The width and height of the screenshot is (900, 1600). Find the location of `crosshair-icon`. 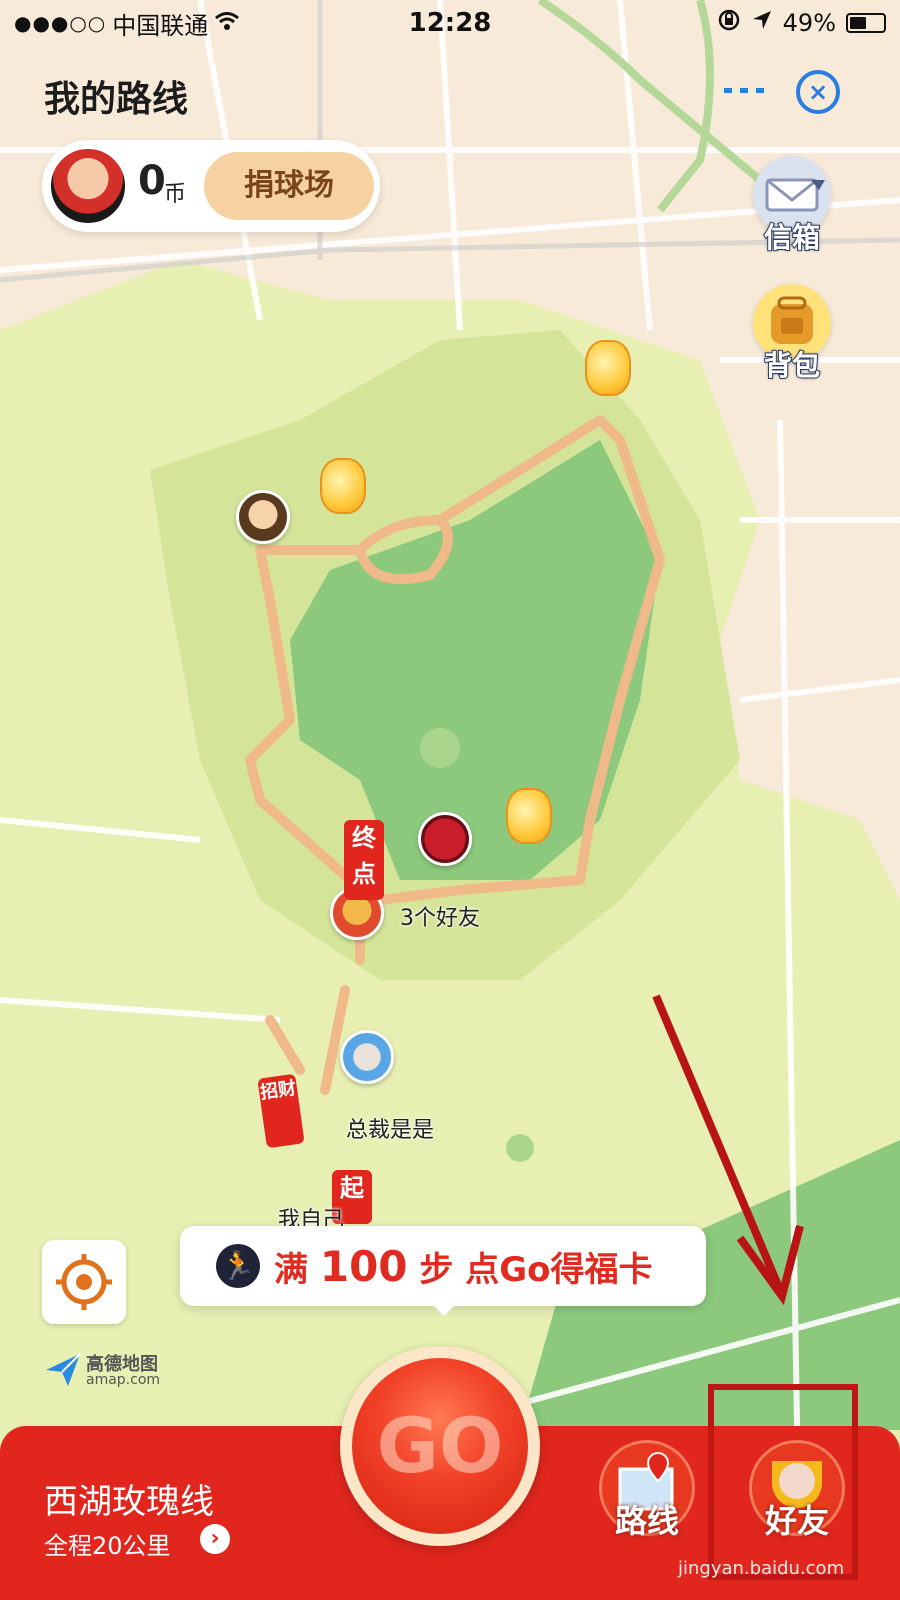

crosshair-icon is located at coordinates (84, 1282).